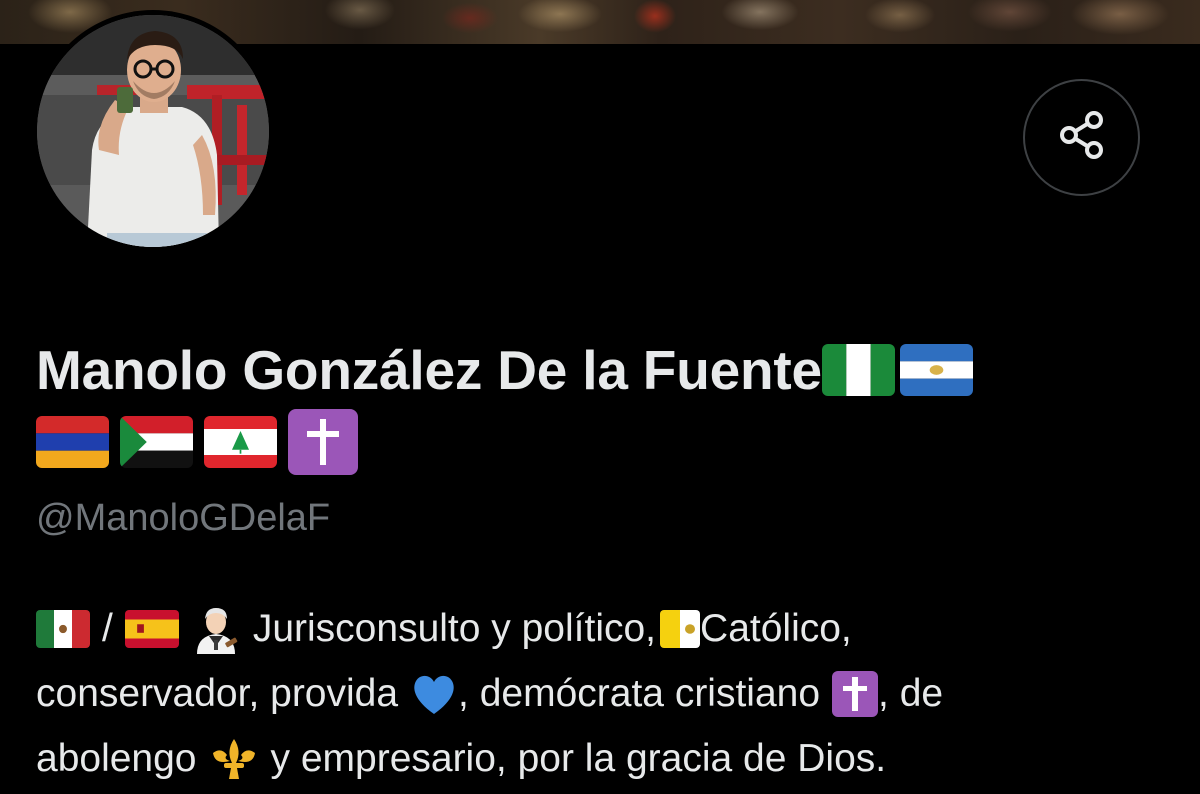 This screenshot has width=1200, height=794. I want to click on display-name-text: Manolo González De la Fuente, so click(429, 370).